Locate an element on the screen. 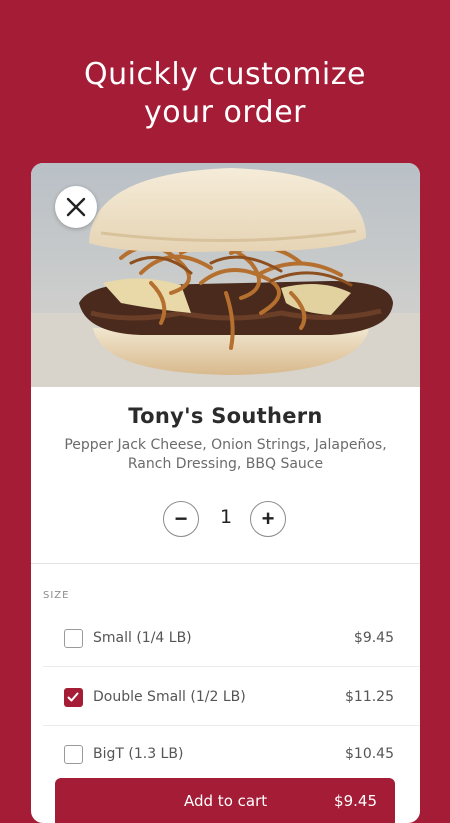 The width and height of the screenshot is (450, 823). headline-line-2: your order is located at coordinates (225, 112).